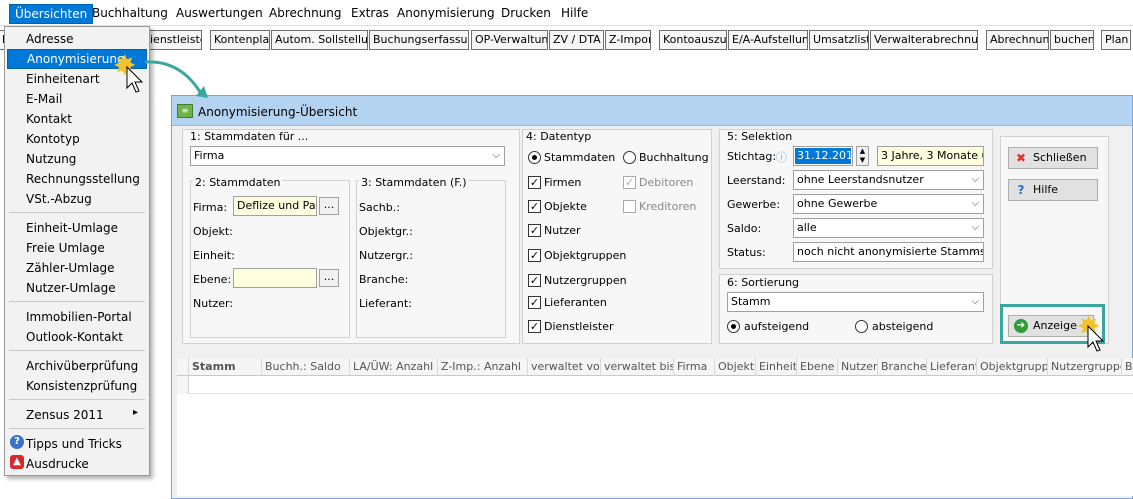 The image size is (1133, 499). What do you see at coordinates (319, 40) in the screenshot?
I see `toolbar-button-autom-sollstellung: Autom. Sollstellung` at bounding box center [319, 40].